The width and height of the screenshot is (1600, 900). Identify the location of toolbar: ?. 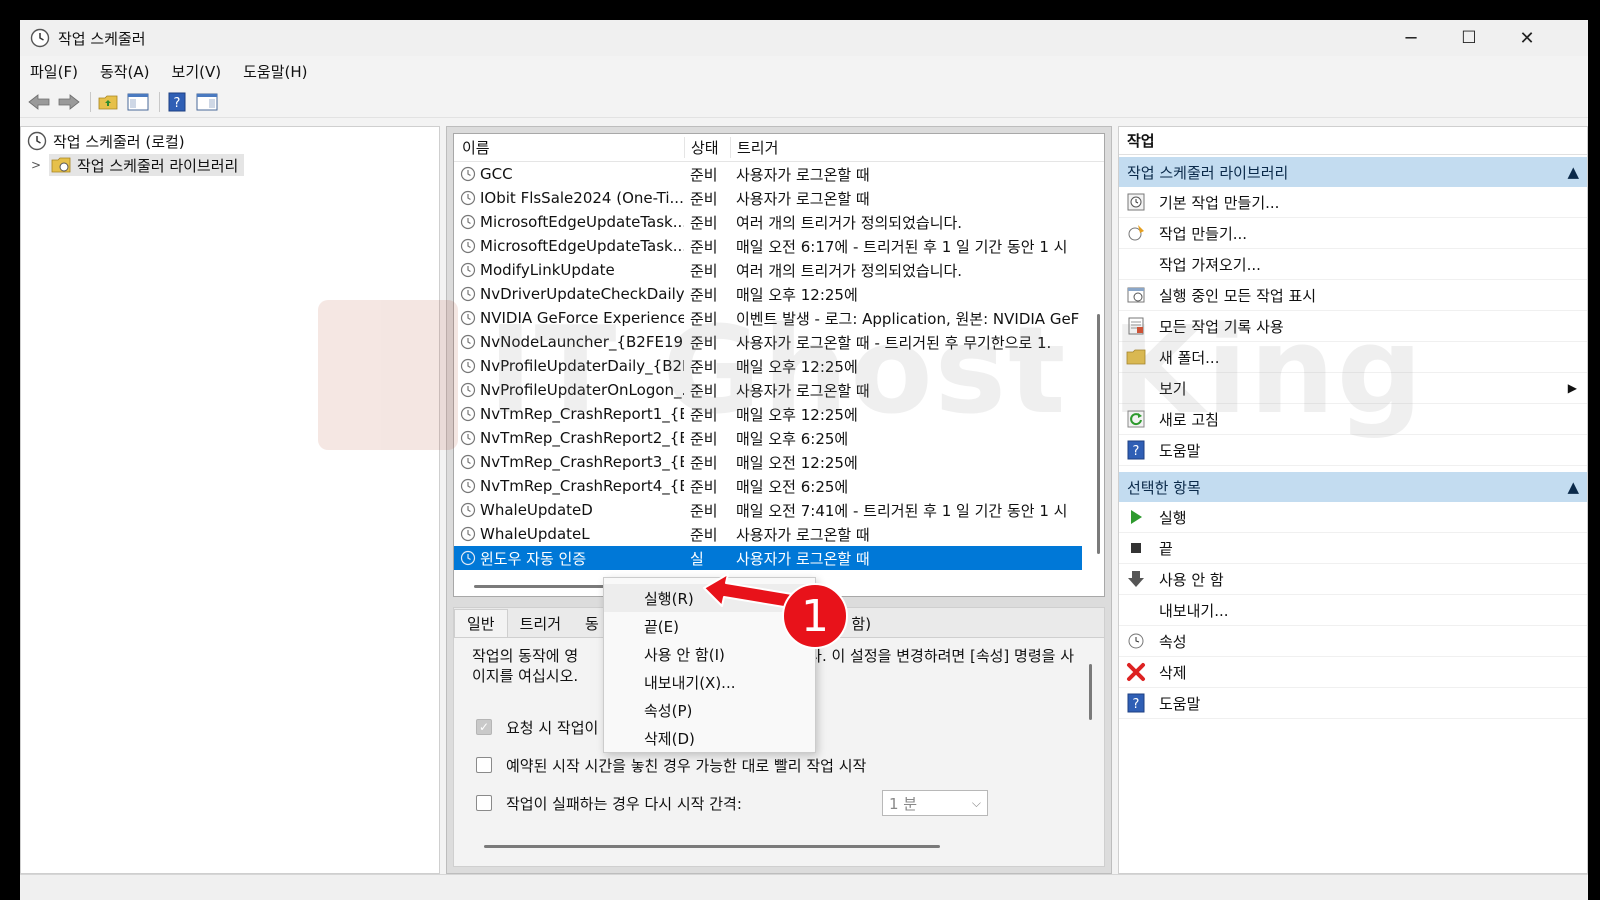
(804, 102).